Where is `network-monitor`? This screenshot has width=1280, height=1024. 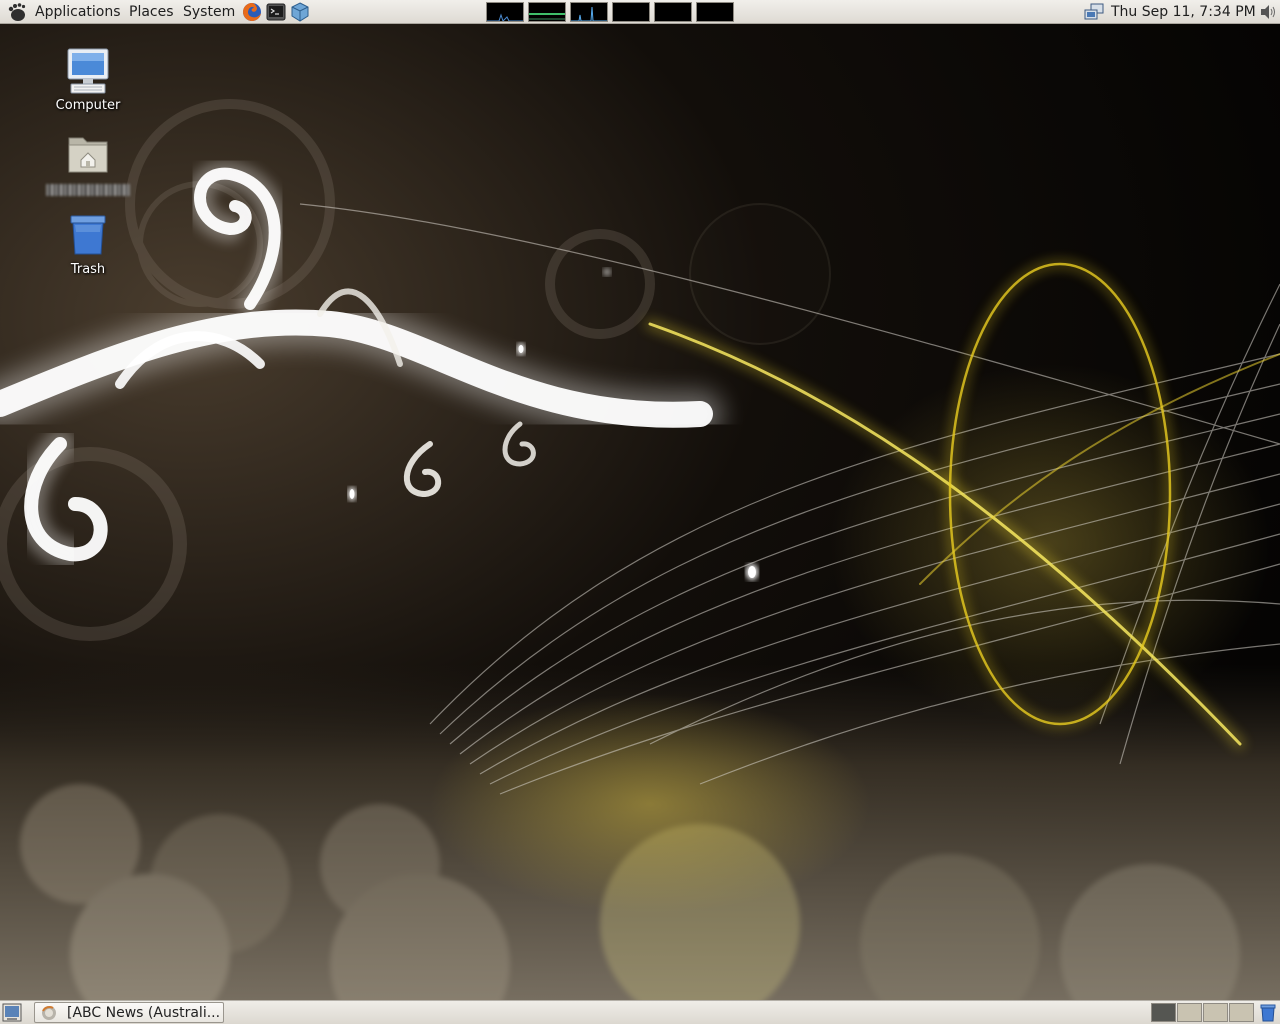
network-monitor is located at coordinates (589, 12).